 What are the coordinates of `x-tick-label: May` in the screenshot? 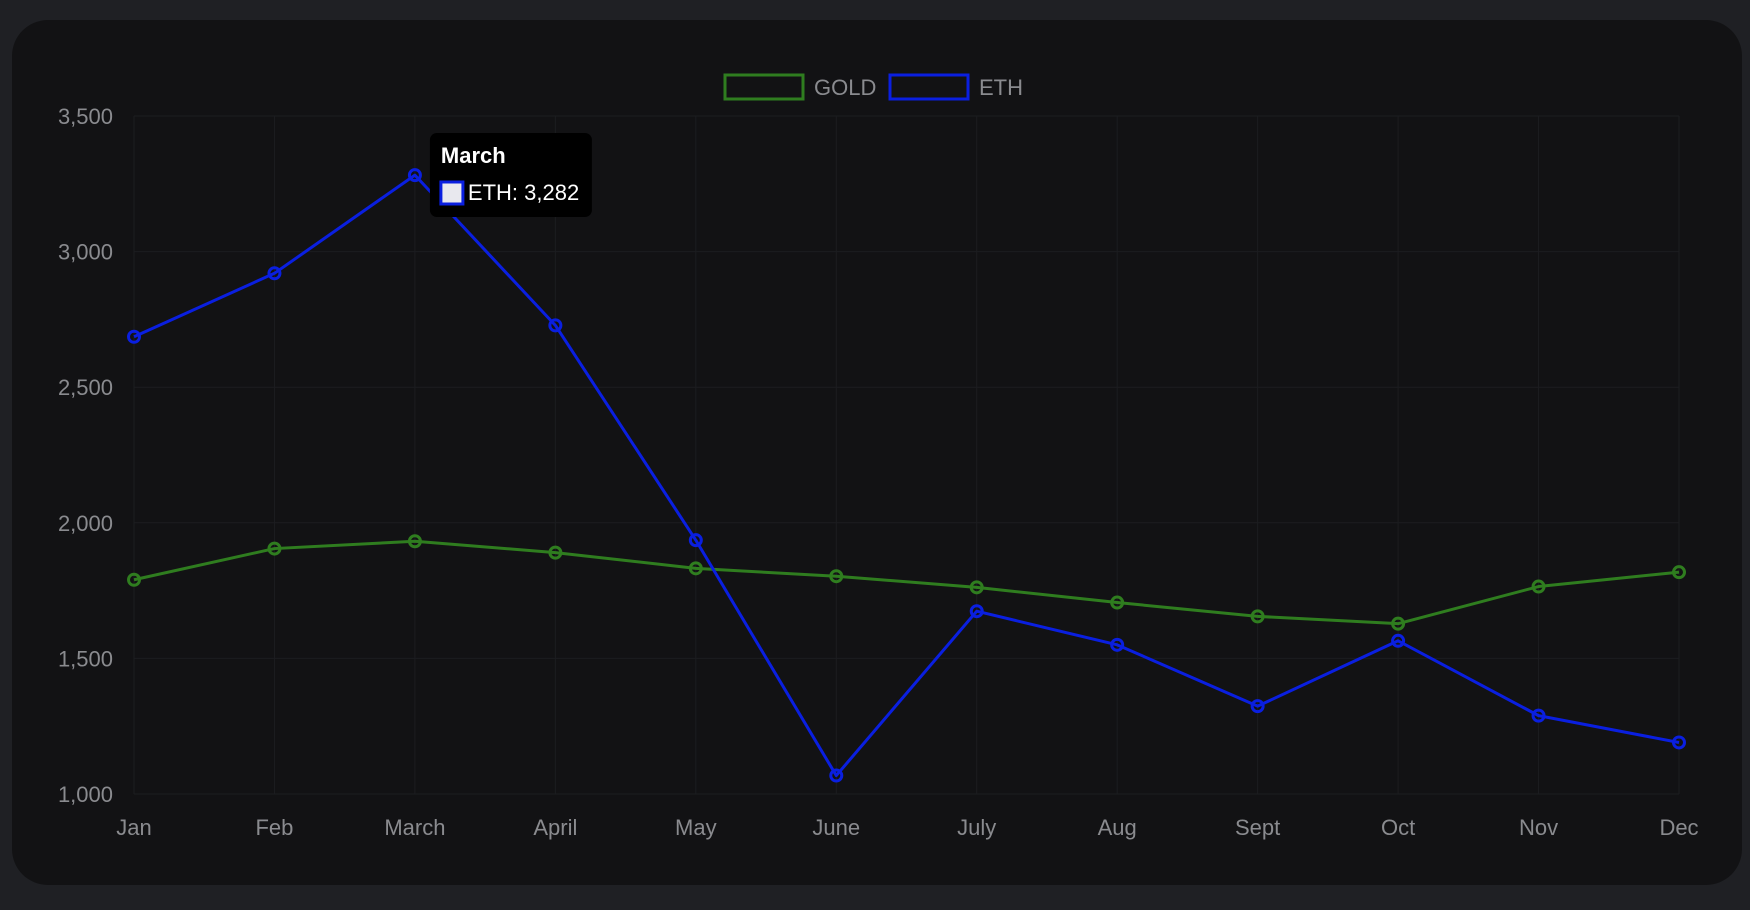 It's located at (696, 827).